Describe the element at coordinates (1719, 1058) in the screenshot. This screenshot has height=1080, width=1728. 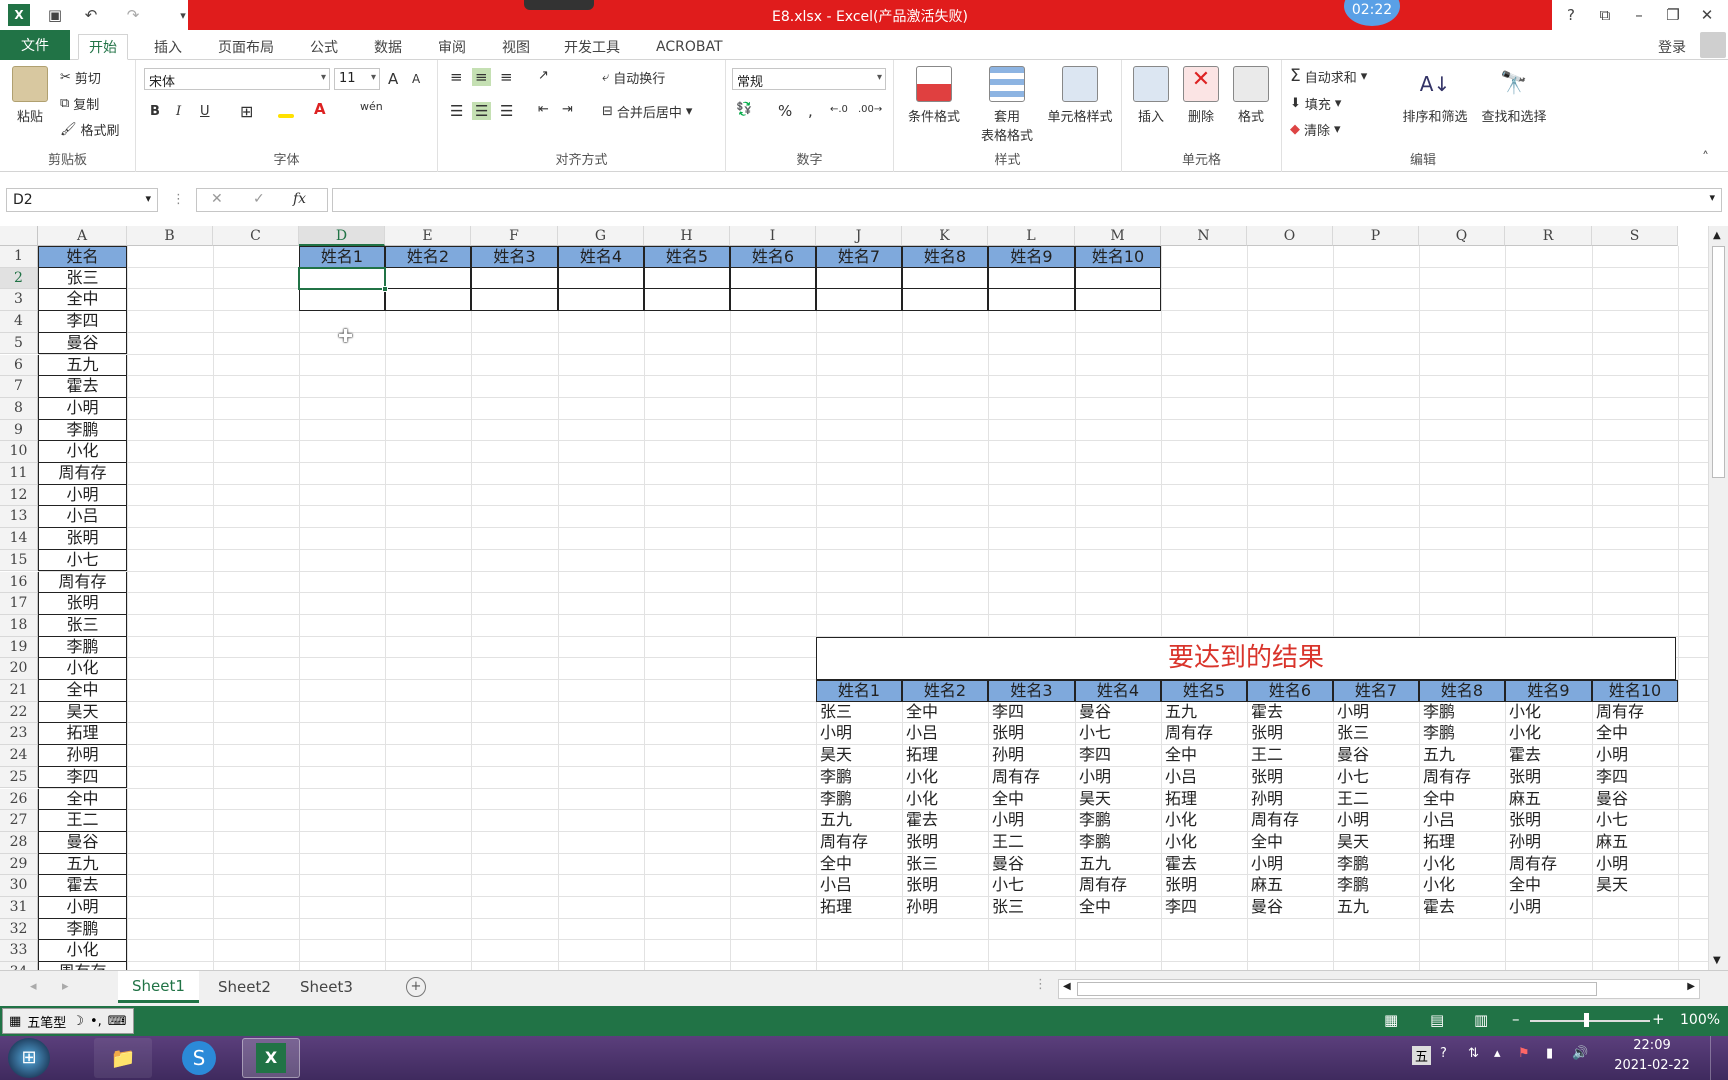
I see `show-desktop-button` at that location.